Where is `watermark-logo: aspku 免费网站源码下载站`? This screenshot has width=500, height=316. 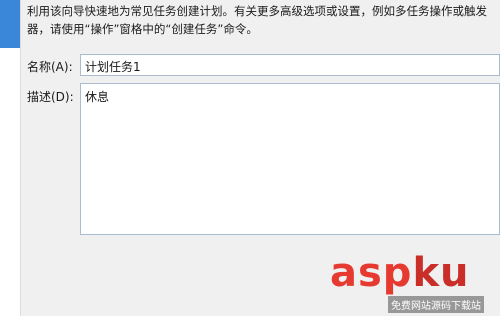
watermark-logo: aspku 免费网站源码下载站 is located at coordinates (415, 283).